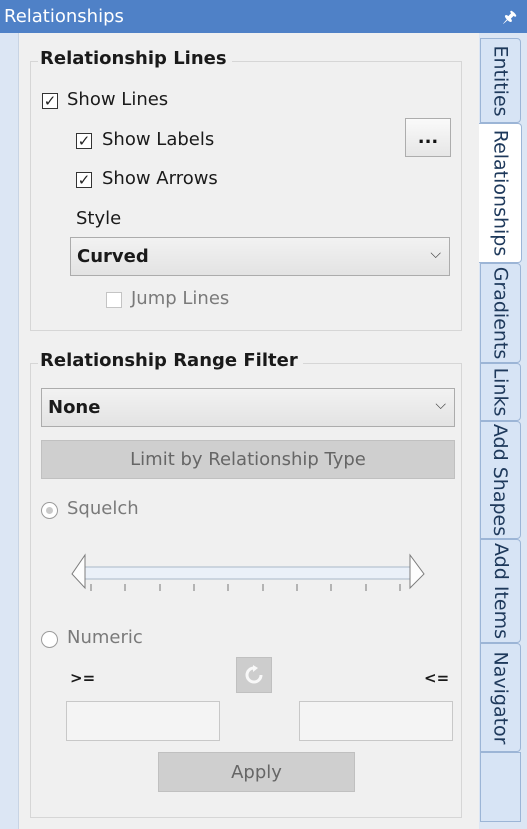 The height and width of the screenshot is (829, 527). I want to click on range-filter-dropdown-value: None, so click(74, 407).